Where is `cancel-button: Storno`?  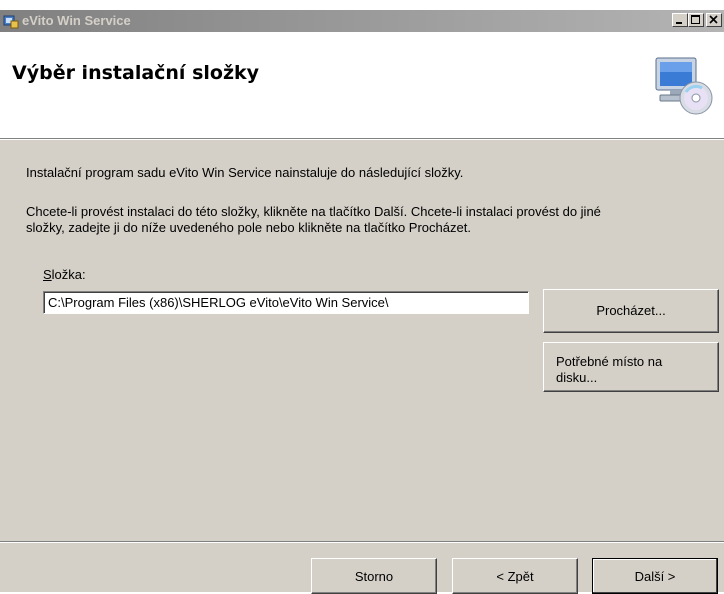
cancel-button: Storno is located at coordinates (374, 576).